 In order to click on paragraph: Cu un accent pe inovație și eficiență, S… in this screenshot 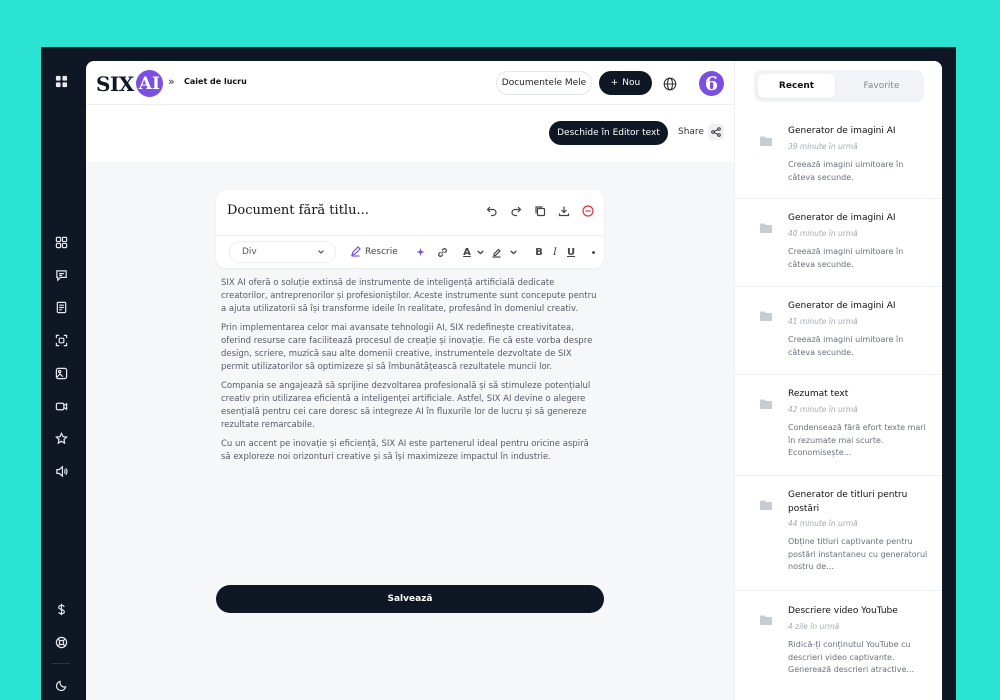, I will do `click(405, 450)`.